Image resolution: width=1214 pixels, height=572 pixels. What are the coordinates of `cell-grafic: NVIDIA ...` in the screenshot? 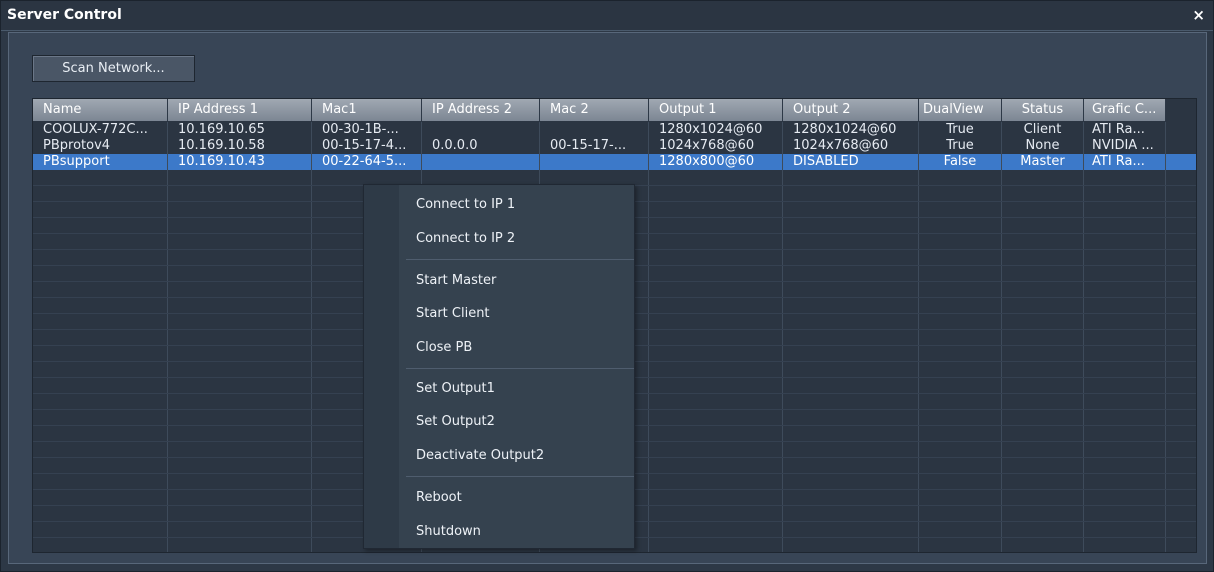 It's located at (1125, 146).